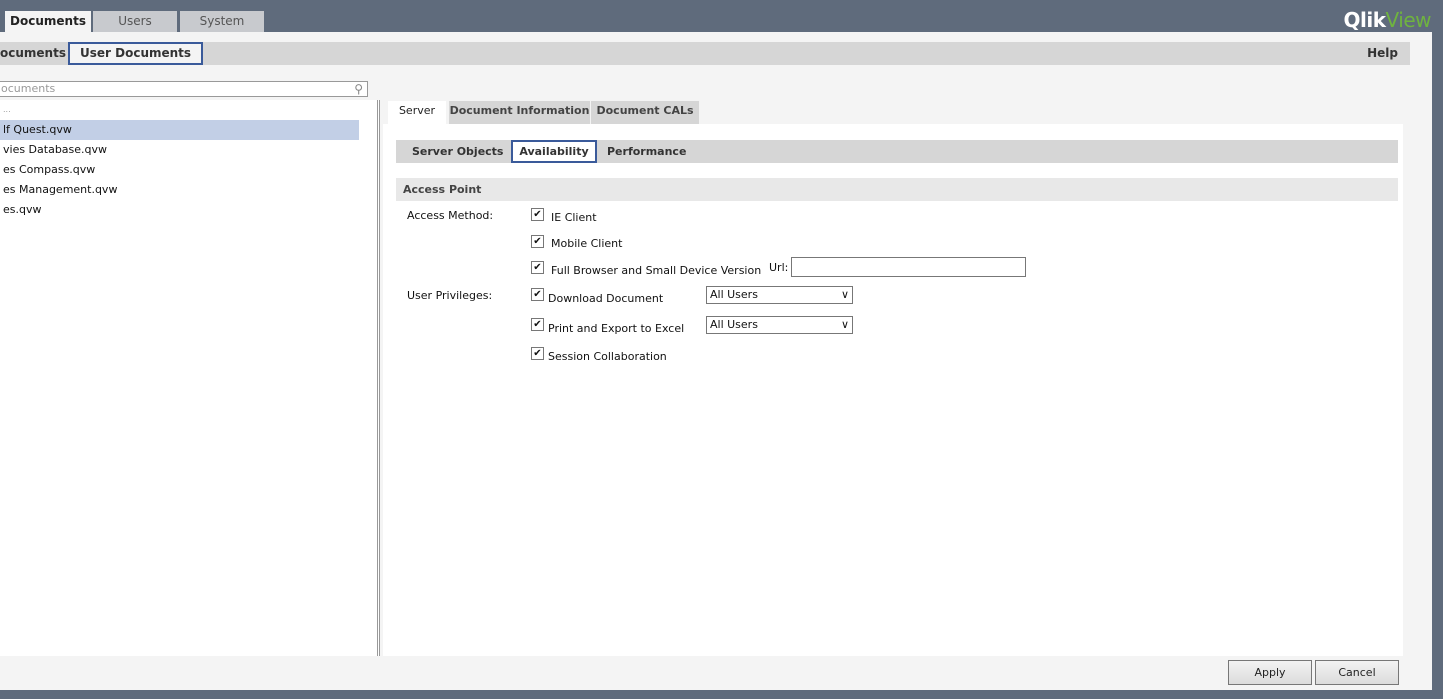 The width and height of the screenshot is (1443, 699). What do you see at coordinates (908, 267) in the screenshot?
I see `url-input` at bounding box center [908, 267].